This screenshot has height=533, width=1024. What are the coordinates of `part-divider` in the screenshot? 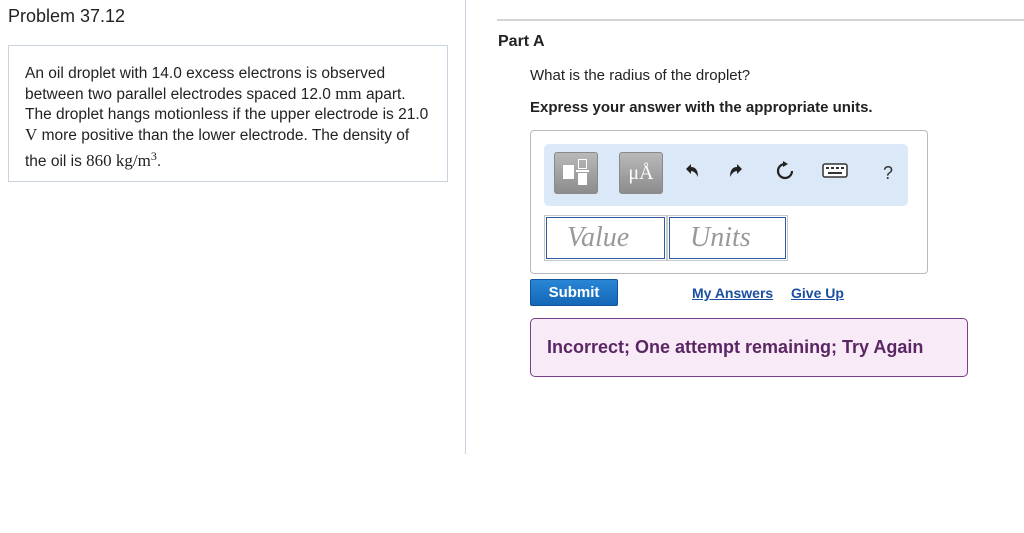 It's located at (760, 20).